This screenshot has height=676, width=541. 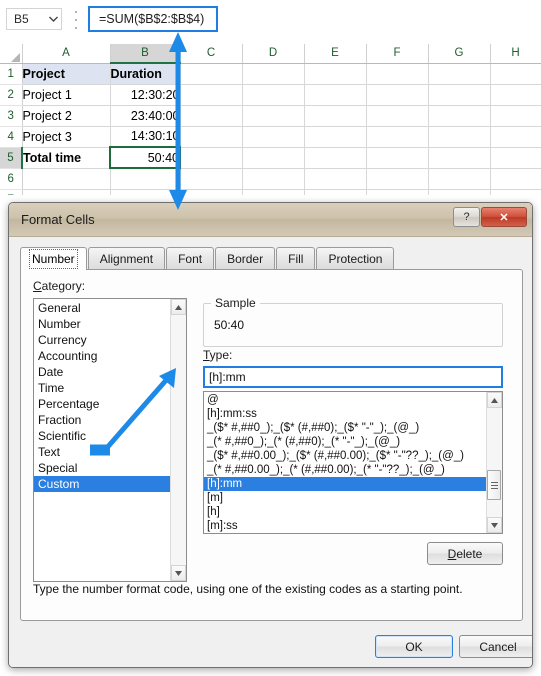 What do you see at coordinates (459, 137) in the screenshot?
I see `cell-g4` at bounding box center [459, 137].